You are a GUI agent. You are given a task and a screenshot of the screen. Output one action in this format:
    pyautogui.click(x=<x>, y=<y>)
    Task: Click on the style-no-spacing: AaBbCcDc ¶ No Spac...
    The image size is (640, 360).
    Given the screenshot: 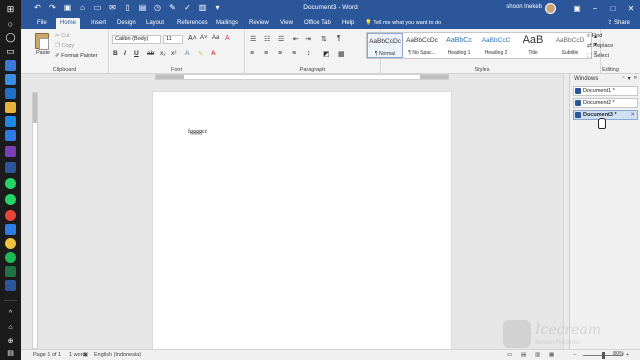 What is the action you would take?
    pyautogui.click(x=422, y=45)
    